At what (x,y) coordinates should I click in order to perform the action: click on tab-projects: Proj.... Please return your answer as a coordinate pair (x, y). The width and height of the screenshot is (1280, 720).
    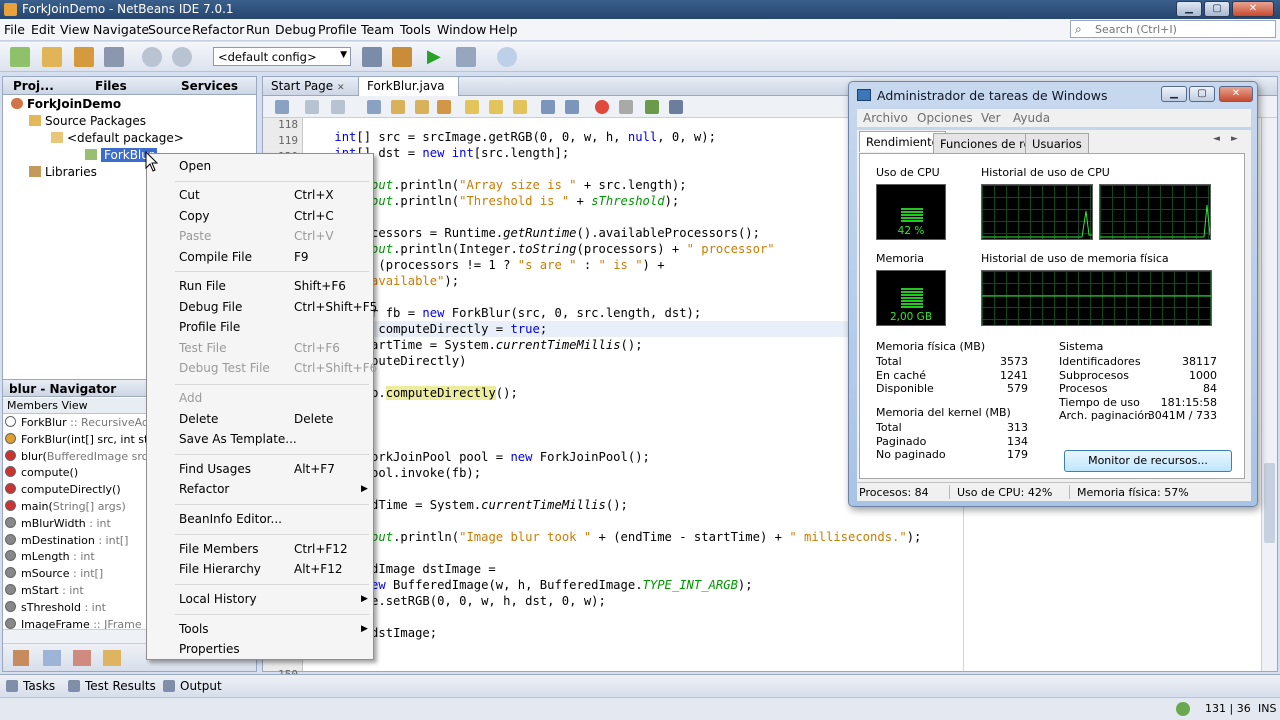
    Looking at the image, I should click on (33, 86).